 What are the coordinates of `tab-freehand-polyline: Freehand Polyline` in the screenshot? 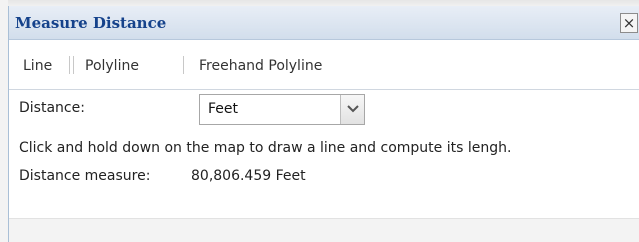 It's located at (260, 66).